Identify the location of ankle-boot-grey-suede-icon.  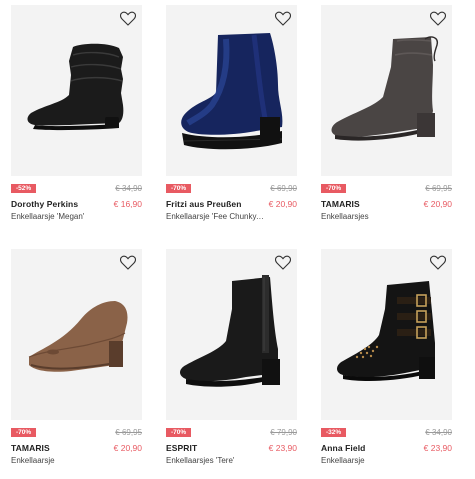
(385, 88).